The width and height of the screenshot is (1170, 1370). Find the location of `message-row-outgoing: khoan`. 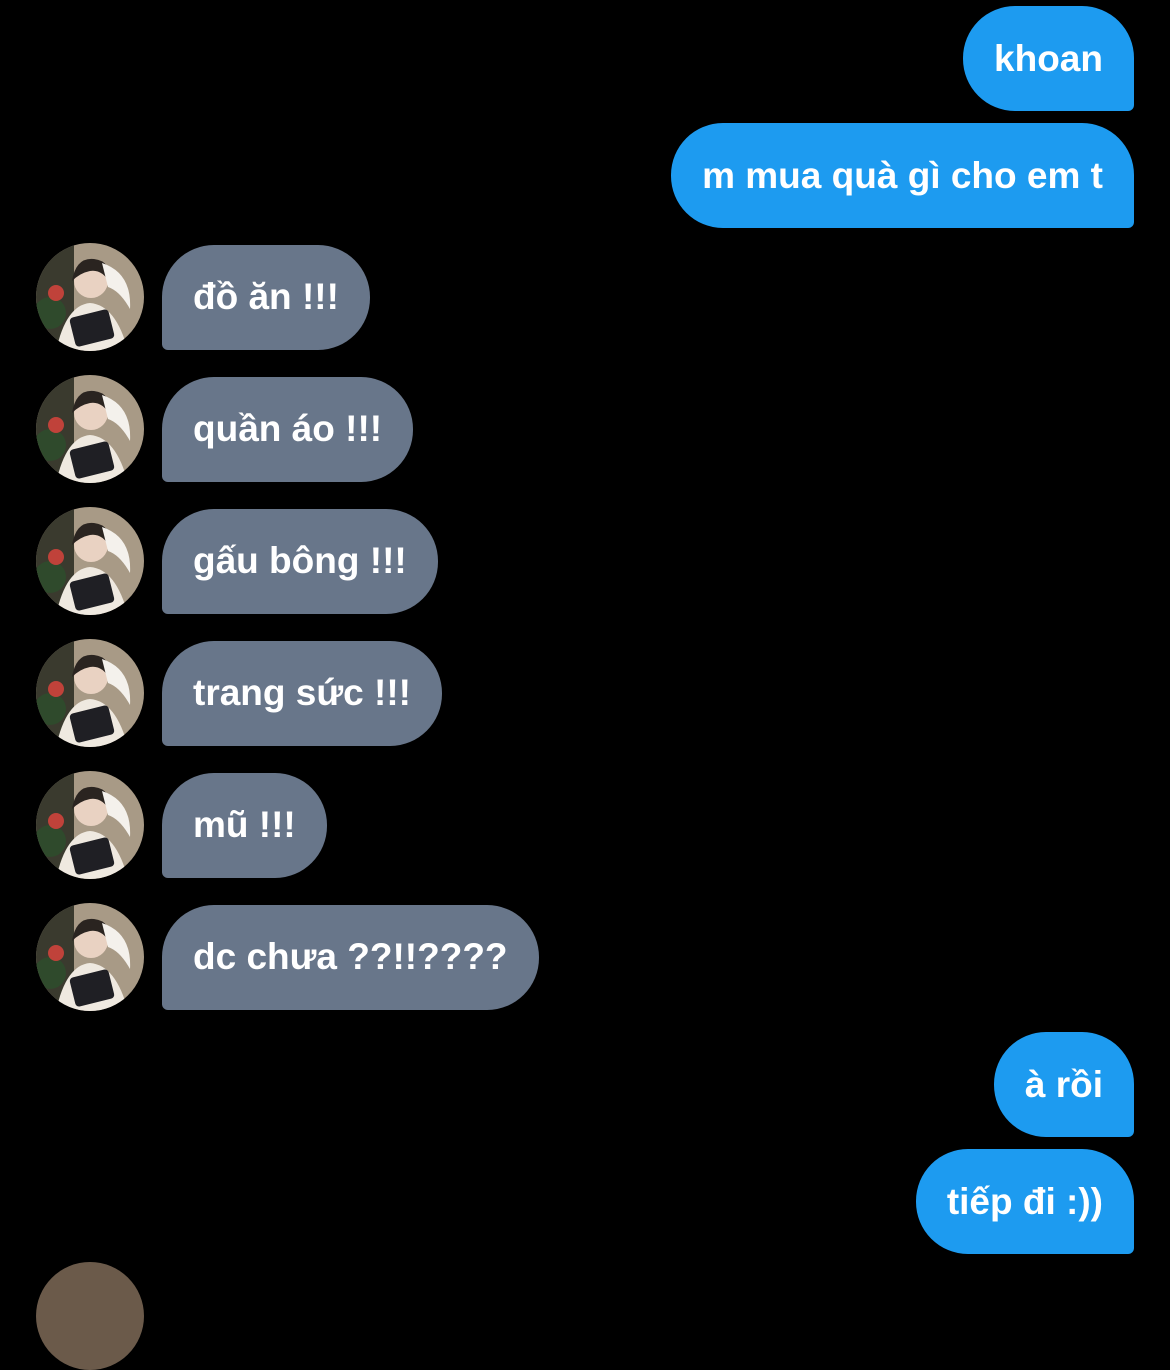

message-row-outgoing: khoan is located at coordinates (1048, 58).